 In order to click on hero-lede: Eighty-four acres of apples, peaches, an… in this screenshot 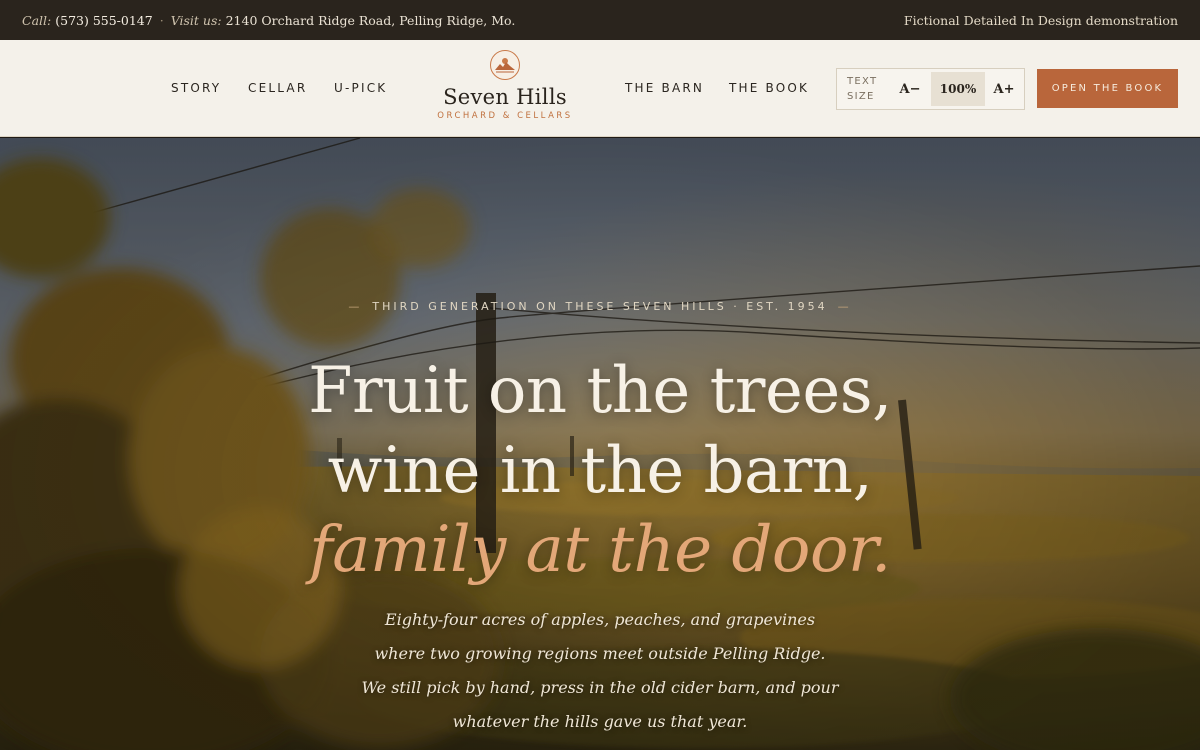, I will do `click(600, 670)`.